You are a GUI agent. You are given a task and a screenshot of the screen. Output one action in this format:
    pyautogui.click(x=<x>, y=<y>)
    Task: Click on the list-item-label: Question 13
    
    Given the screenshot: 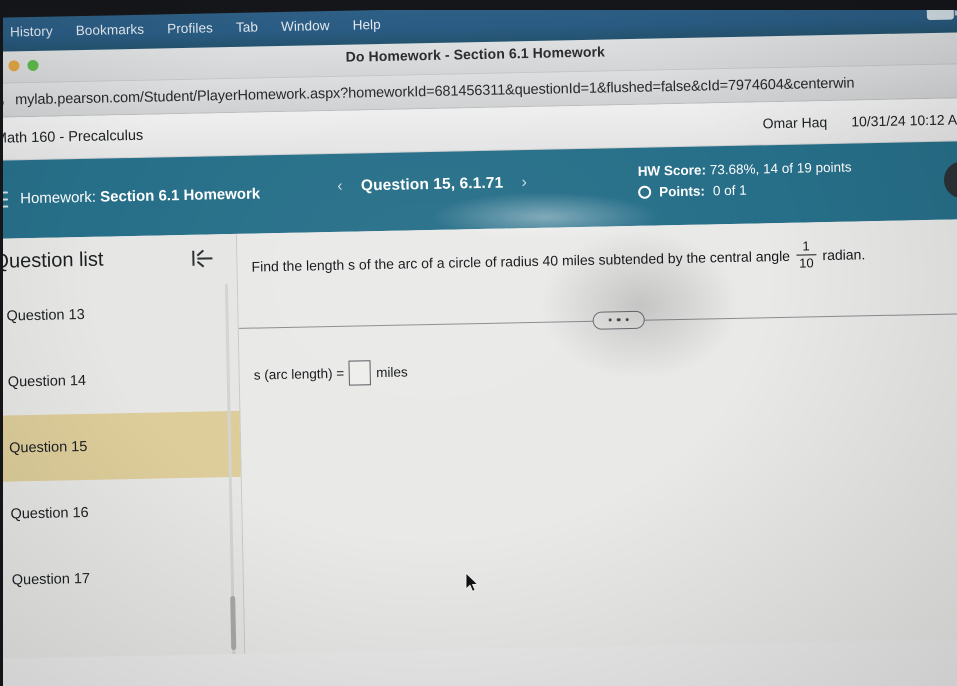 What is the action you would take?
    pyautogui.click(x=45, y=315)
    